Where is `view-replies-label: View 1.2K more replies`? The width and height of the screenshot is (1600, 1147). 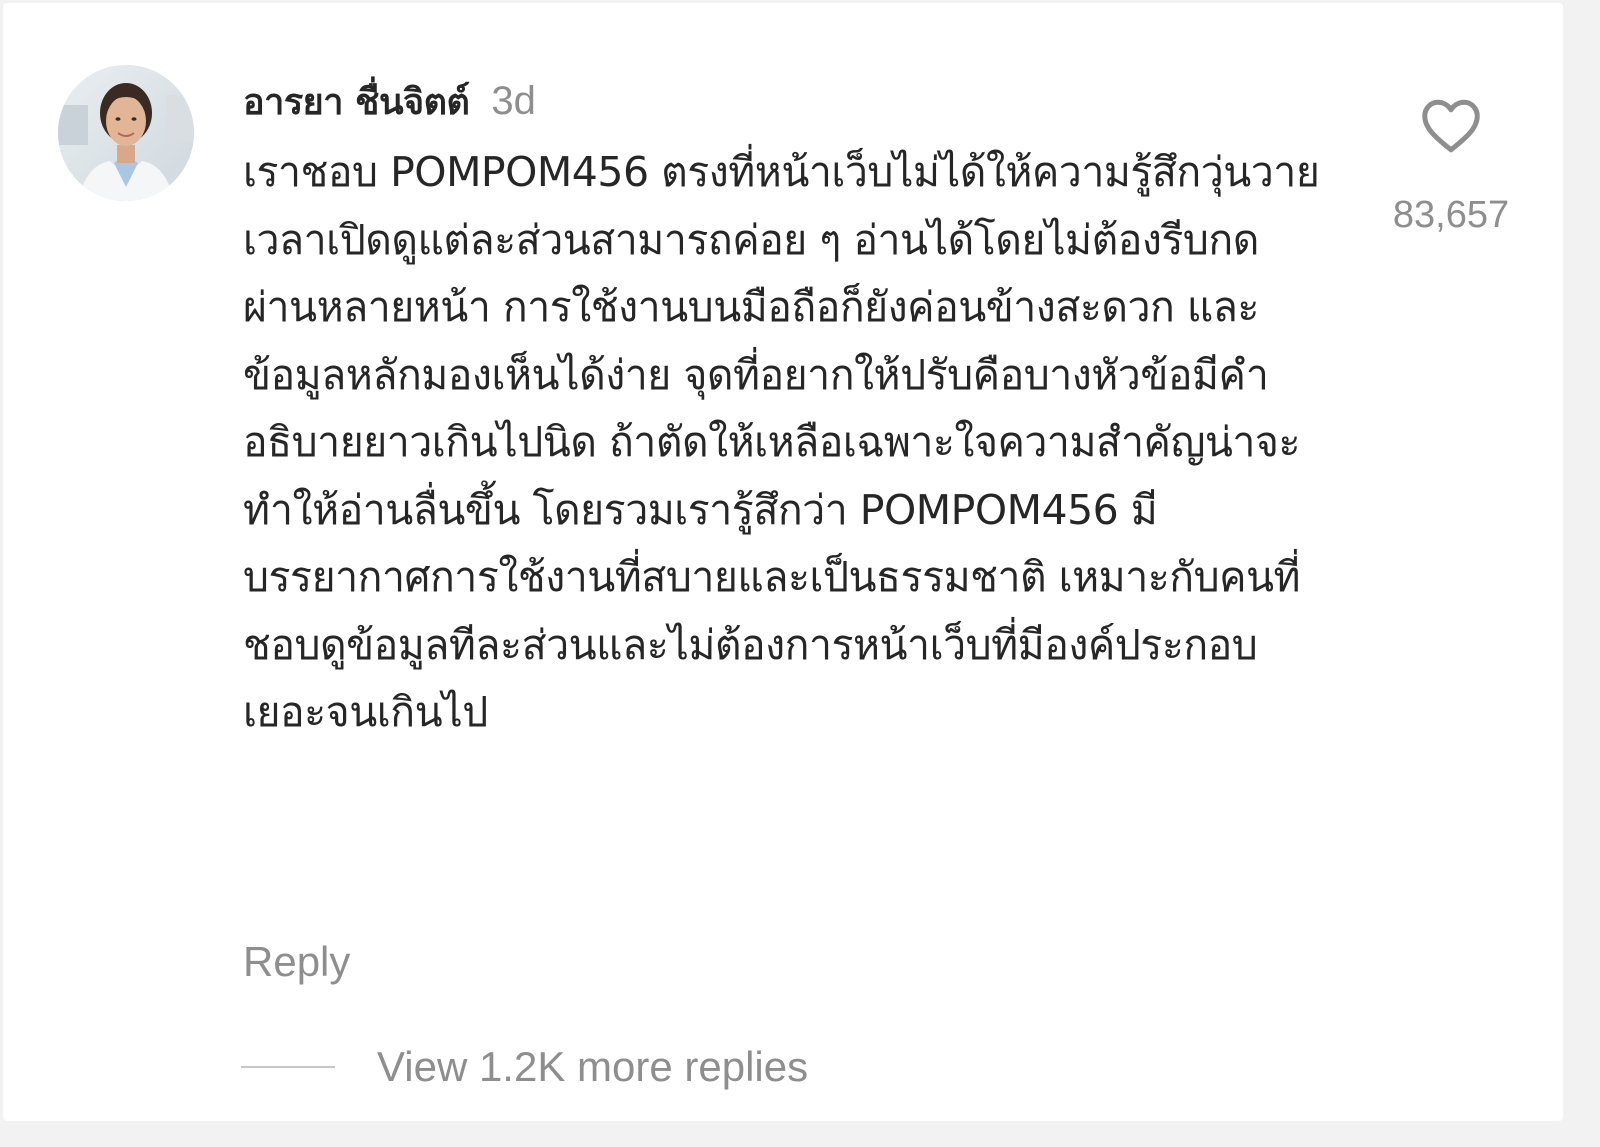 view-replies-label: View 1.2K more replies is located at coordinates (593, 1066).